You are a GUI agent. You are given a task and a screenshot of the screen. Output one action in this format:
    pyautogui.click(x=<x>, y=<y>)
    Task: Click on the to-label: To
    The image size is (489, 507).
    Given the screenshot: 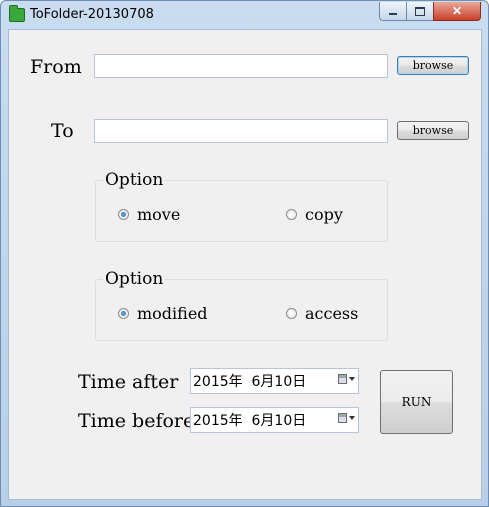 What is the action you would take?
    pyautogui.click(x=62, y=131)
    